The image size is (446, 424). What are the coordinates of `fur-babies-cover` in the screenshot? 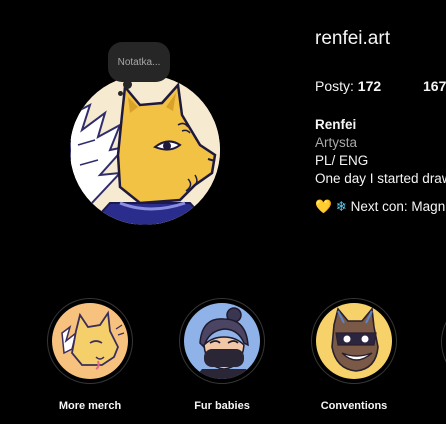 It's located at (222, 341).